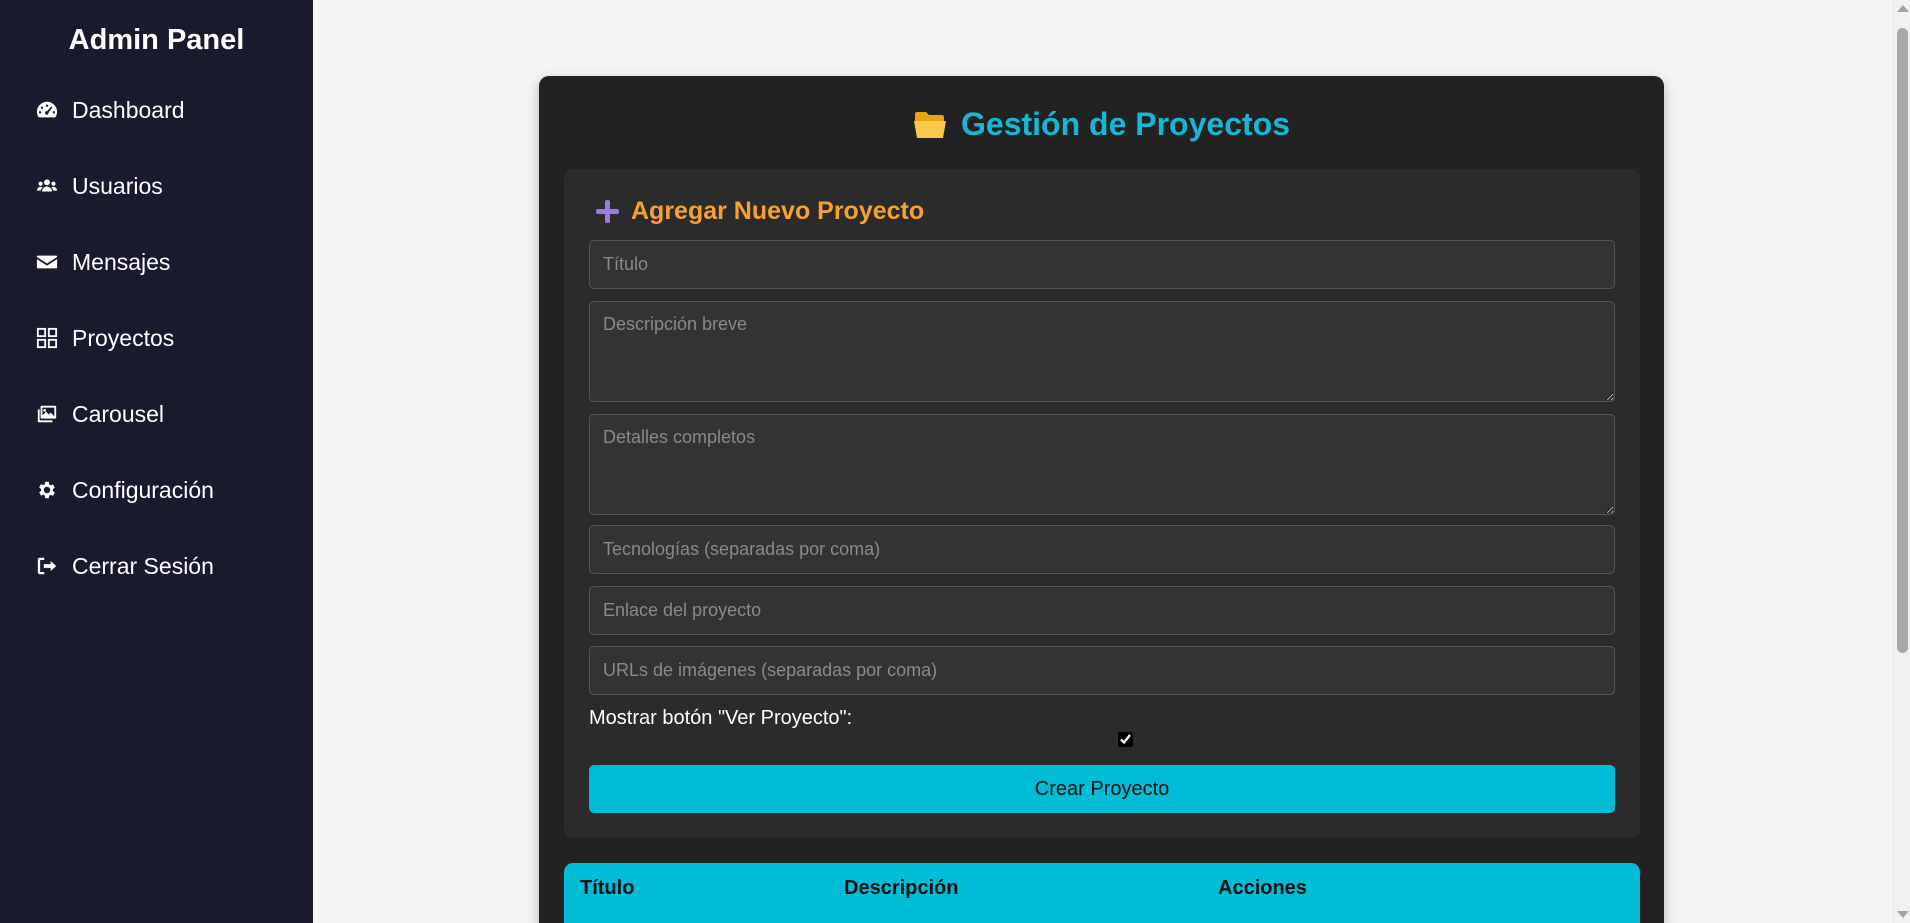 The height and width of the screenshot is (923, 1910). I want to click on scroll-up-arrow-icon, so click(1903, 8).